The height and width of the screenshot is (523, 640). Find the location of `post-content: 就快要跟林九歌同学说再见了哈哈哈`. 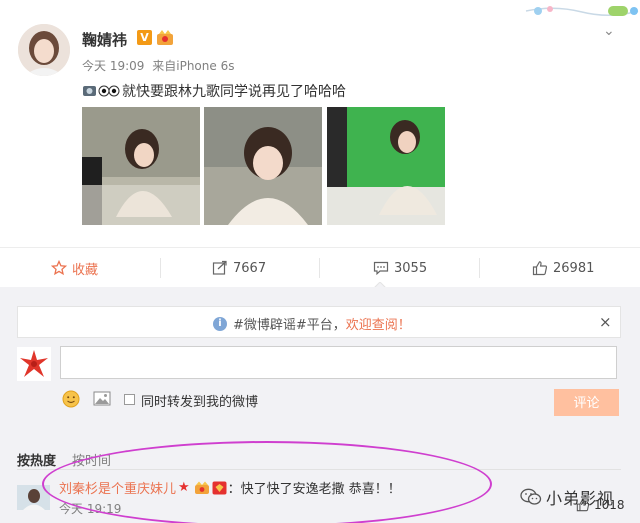

post-content: 就快要跟林九歌同学说再见了哈哈哈 is located at coordinates (214, 91).